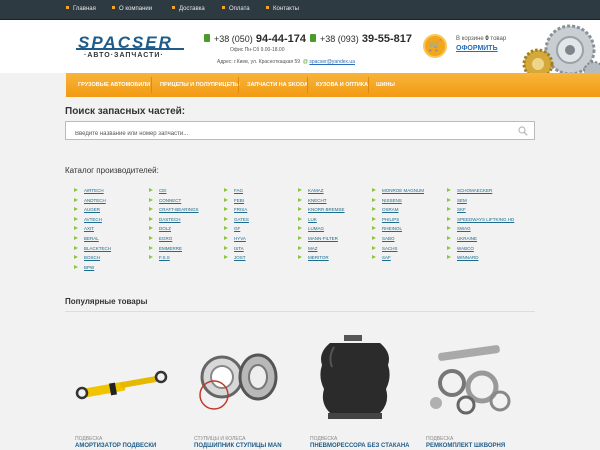 Image resolution: width=600 pixels, height=450 pixels. What do you see at coordinates (92, 239) in the screenshot?
I see `manufacturer-link: BERAL` at bounding box center [92, 239].